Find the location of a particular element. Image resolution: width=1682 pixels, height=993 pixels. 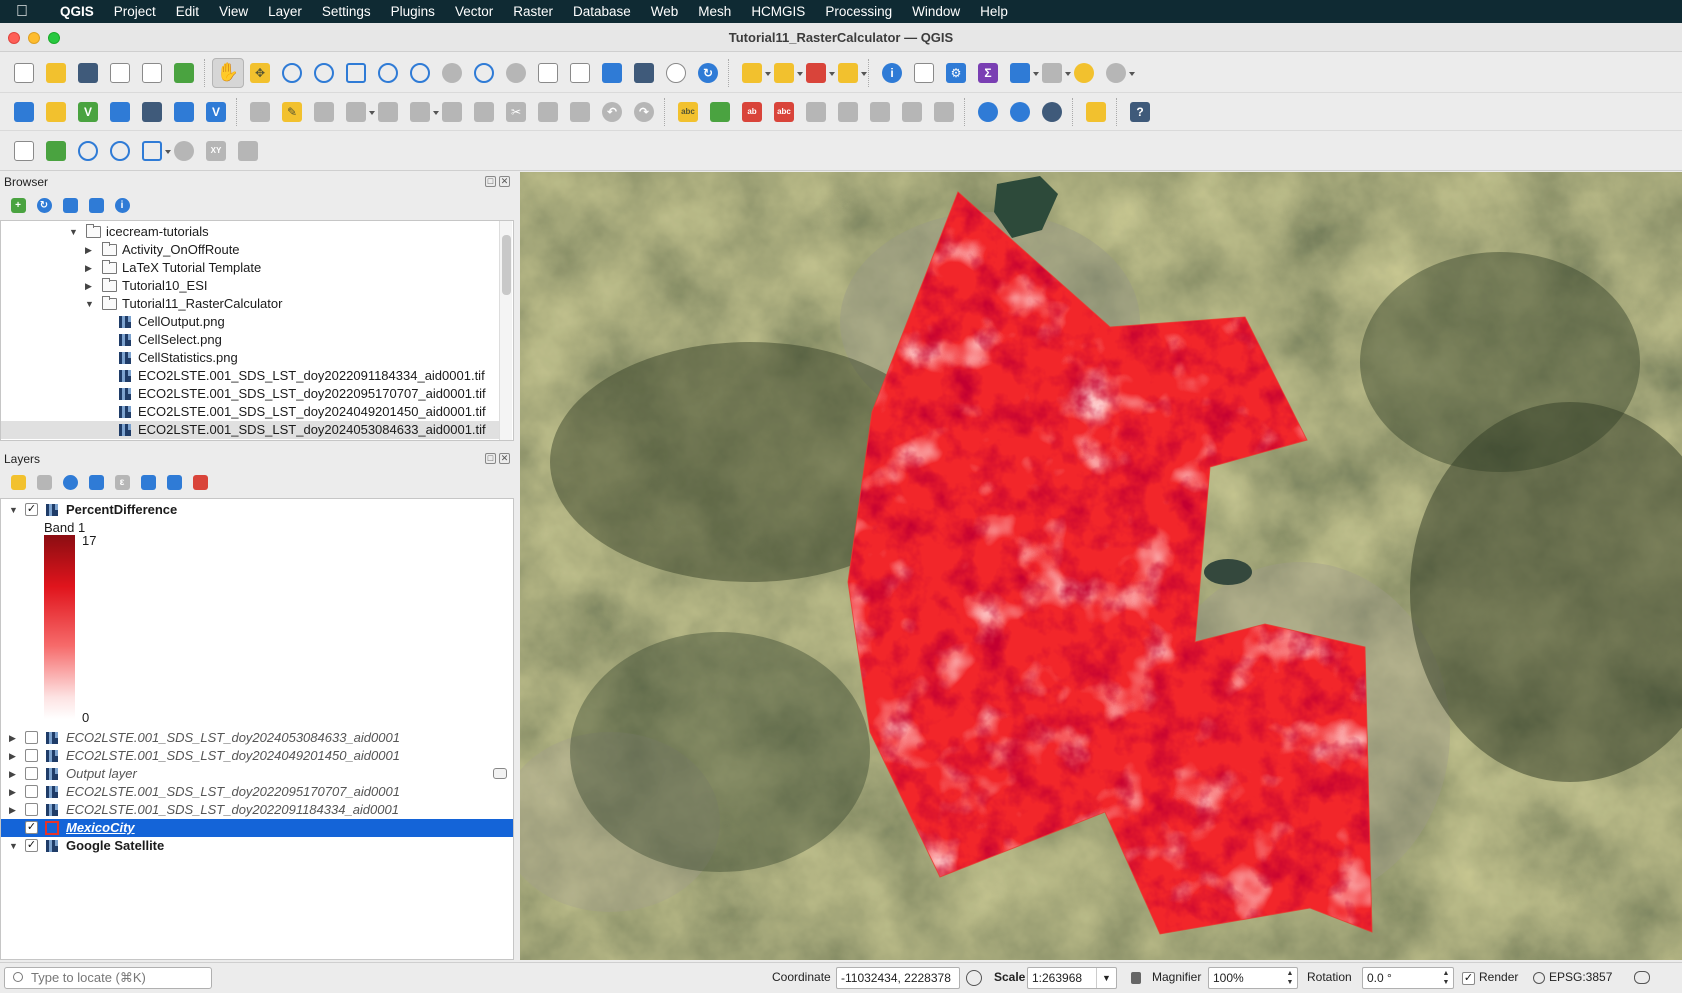

zoom-full-button is located at coordinates (356, 73).